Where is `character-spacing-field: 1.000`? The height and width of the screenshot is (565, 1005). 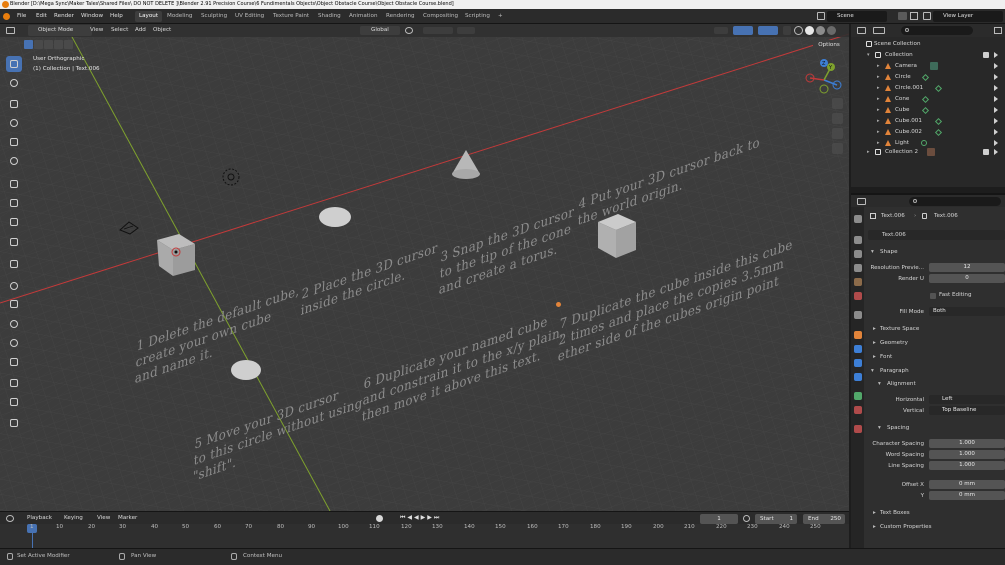
character-spacing-field: 1.000 is located at coordinates (967, 443).